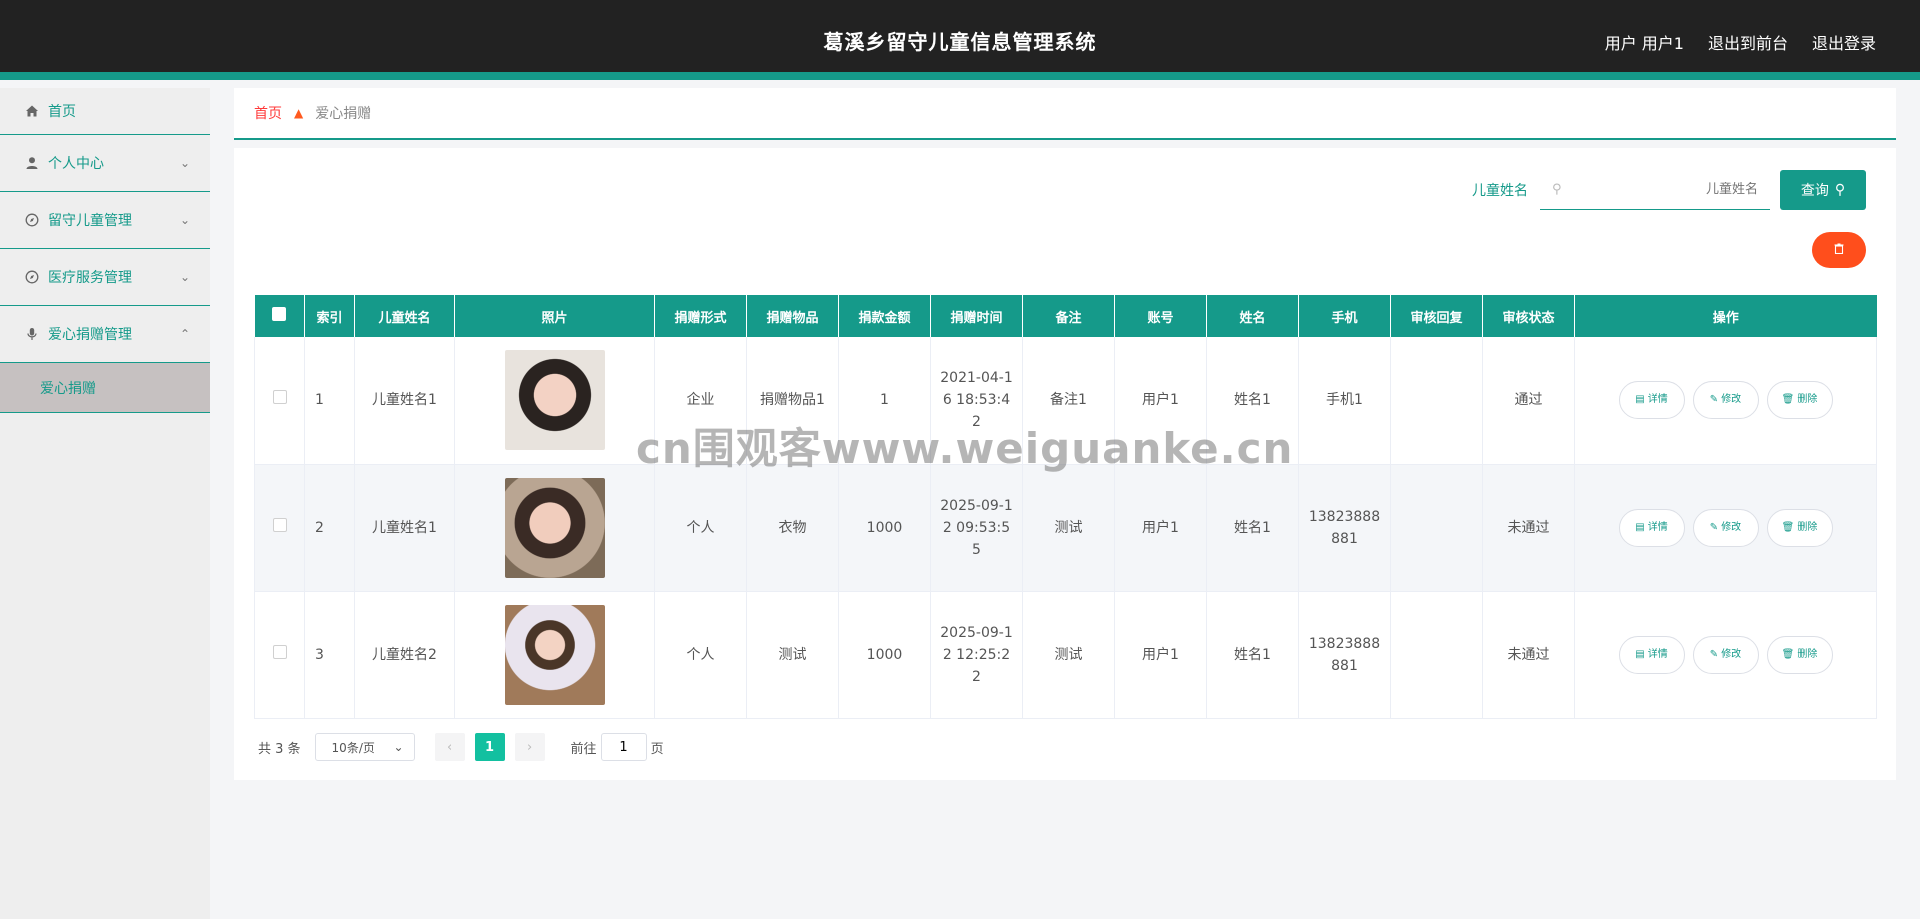 Image resolution: width=1920 pixels, height=919 pixels. Describe the element at coordinates (105, 111) in the screenshot. I see `sidebar-item-home: 首页` at that location.